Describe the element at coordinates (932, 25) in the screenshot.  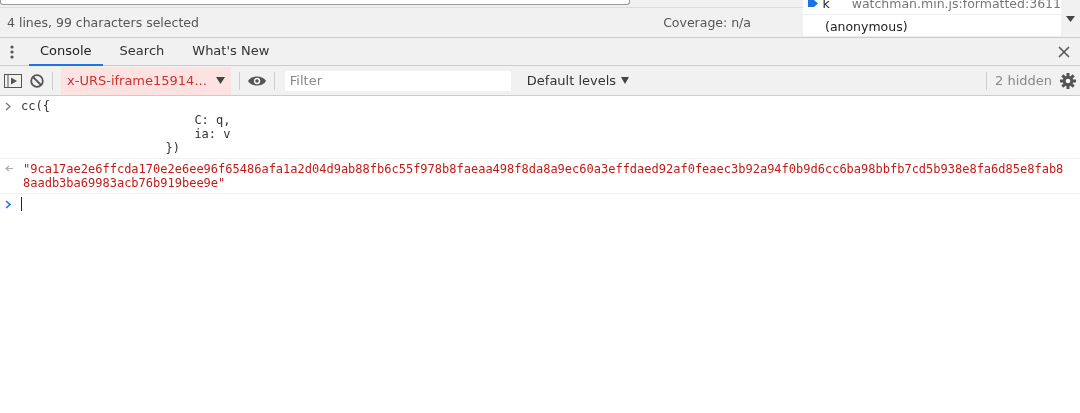
I see `call-frame: (anonymous)` at that location.